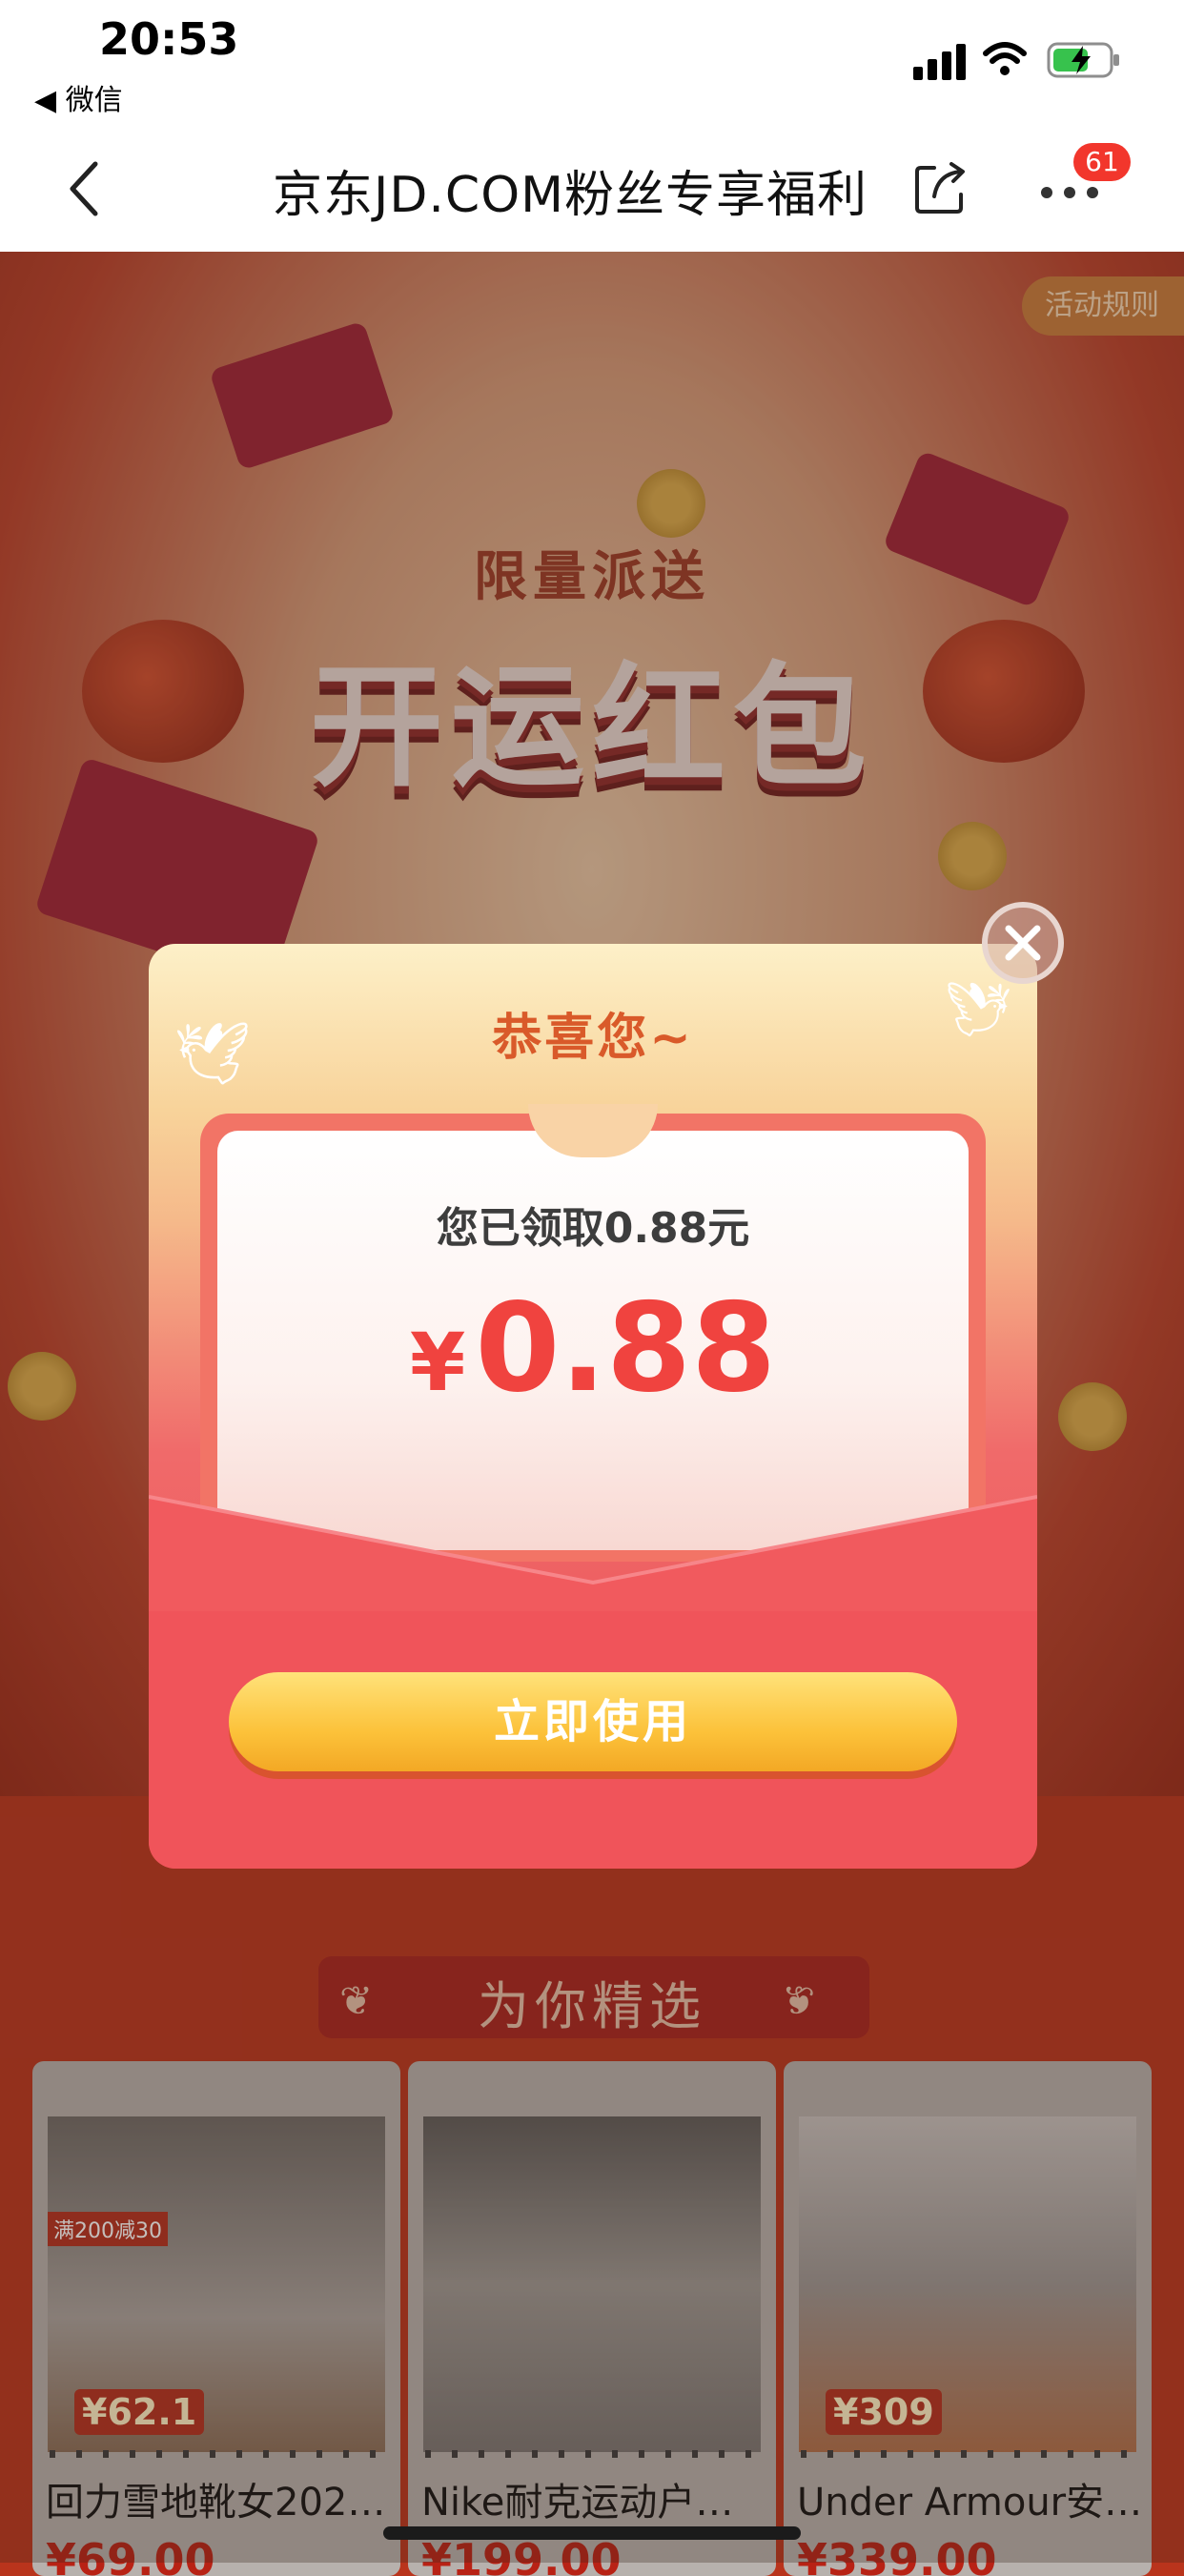 The width and height of the screenshot is (1184, 2576). I want to click on currency-symbol: ¥, so click(437, 1362).